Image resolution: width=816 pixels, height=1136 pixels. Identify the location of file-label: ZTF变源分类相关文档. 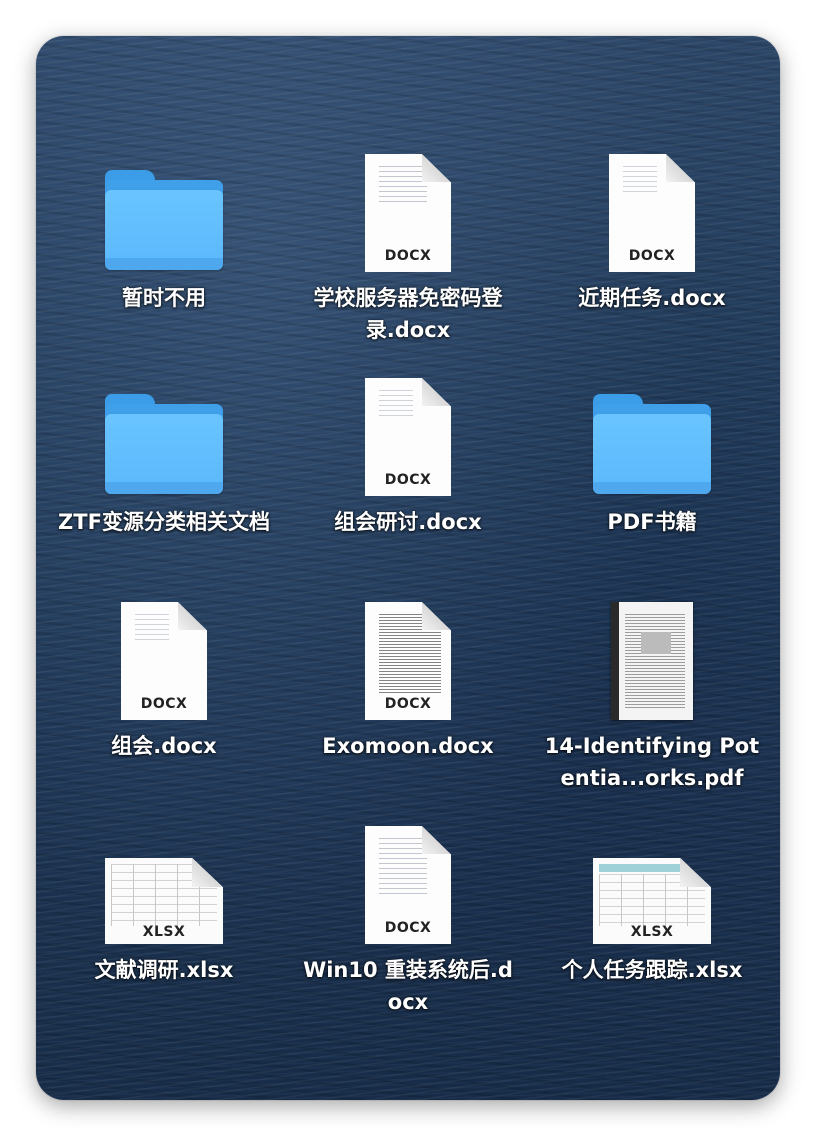
(164, 522).